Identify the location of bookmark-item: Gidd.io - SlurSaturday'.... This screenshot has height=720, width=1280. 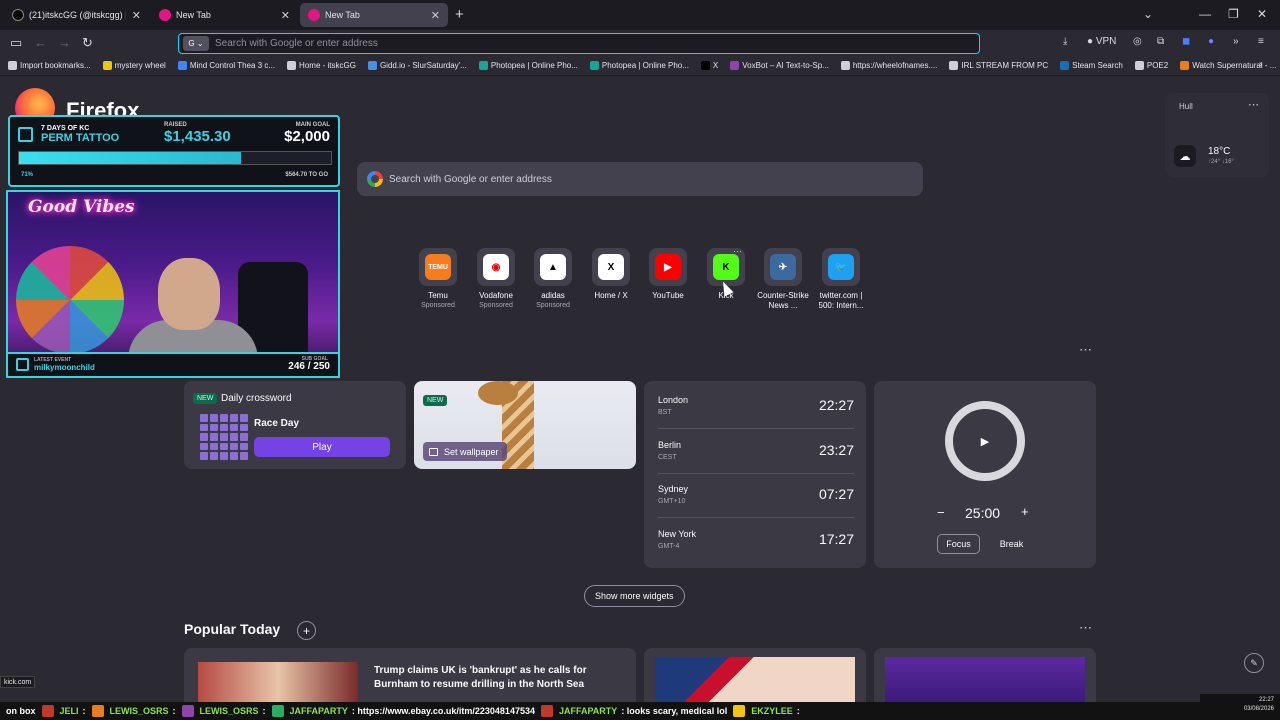
(417, 65).